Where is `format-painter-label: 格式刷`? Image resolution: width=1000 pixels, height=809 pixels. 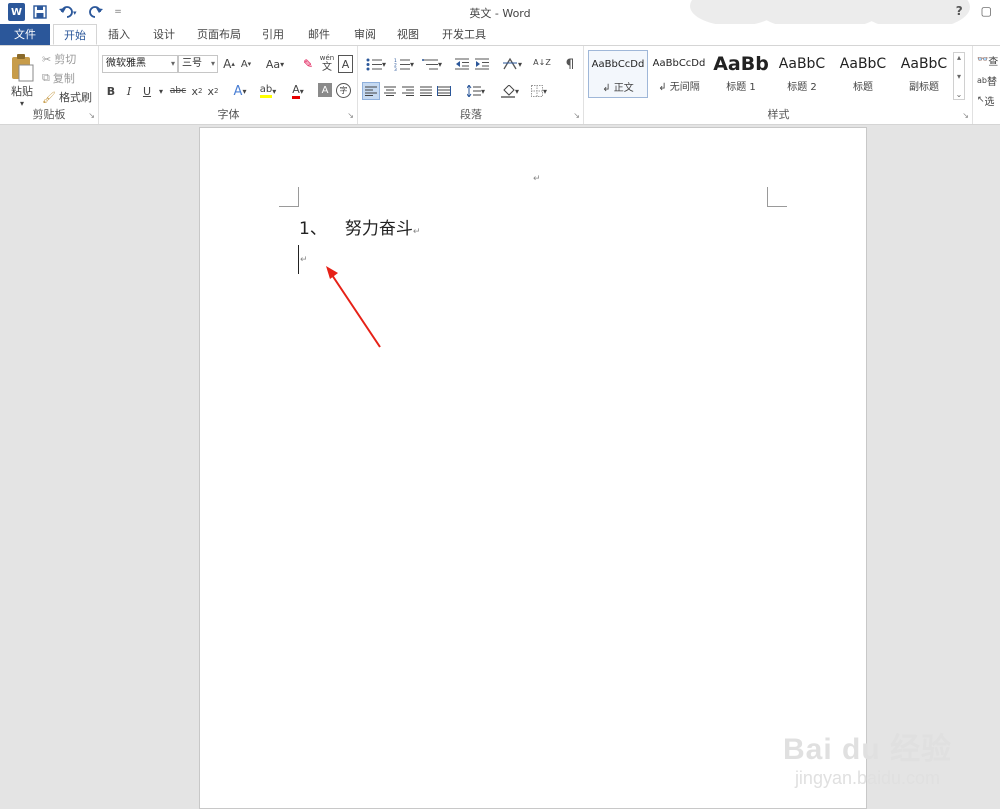
format-painter-label: 格式刷 is located at coordinates (75, 97).